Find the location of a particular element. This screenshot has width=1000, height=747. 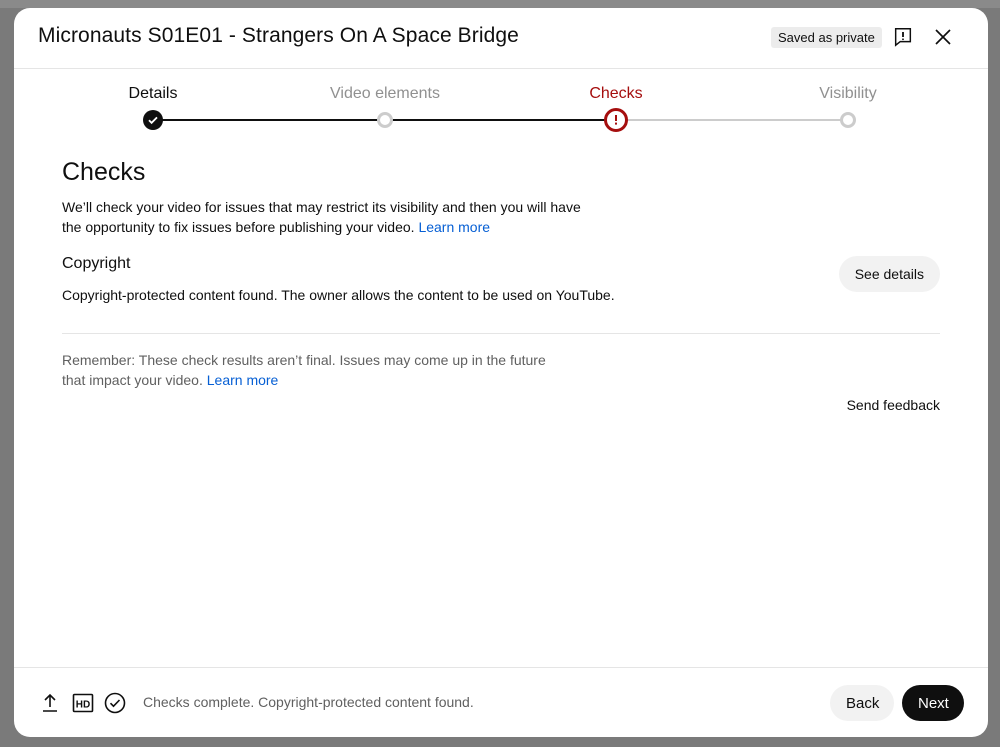

section-divider is located at coordinates (501, 333).